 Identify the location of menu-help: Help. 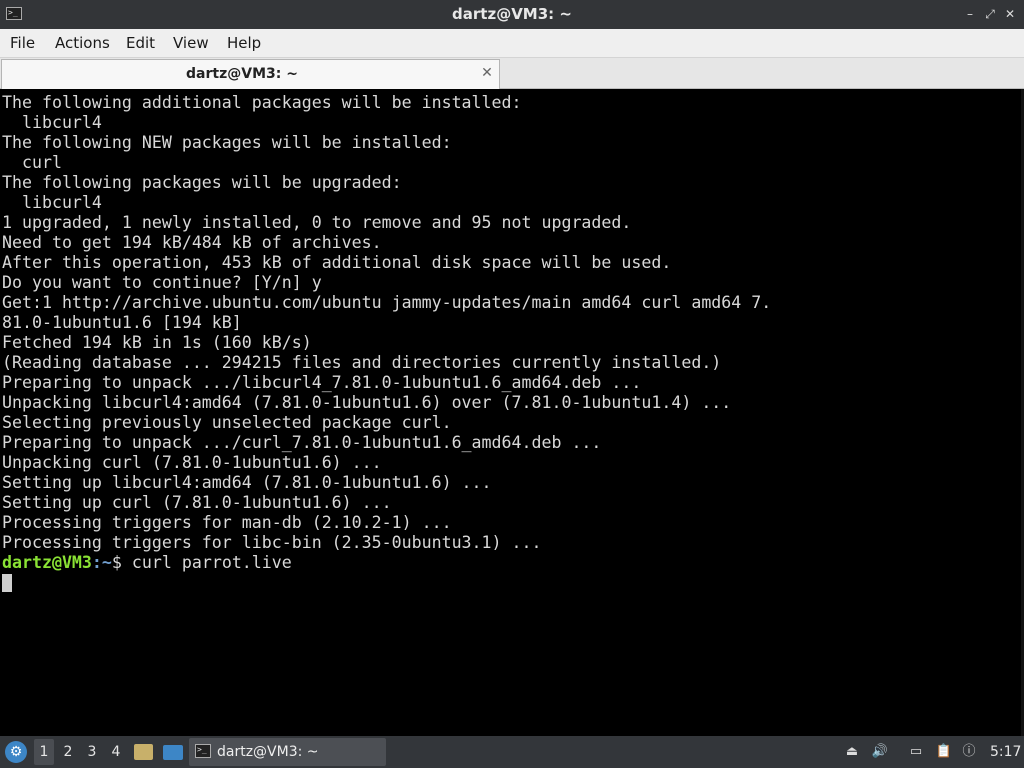
(244, 43).